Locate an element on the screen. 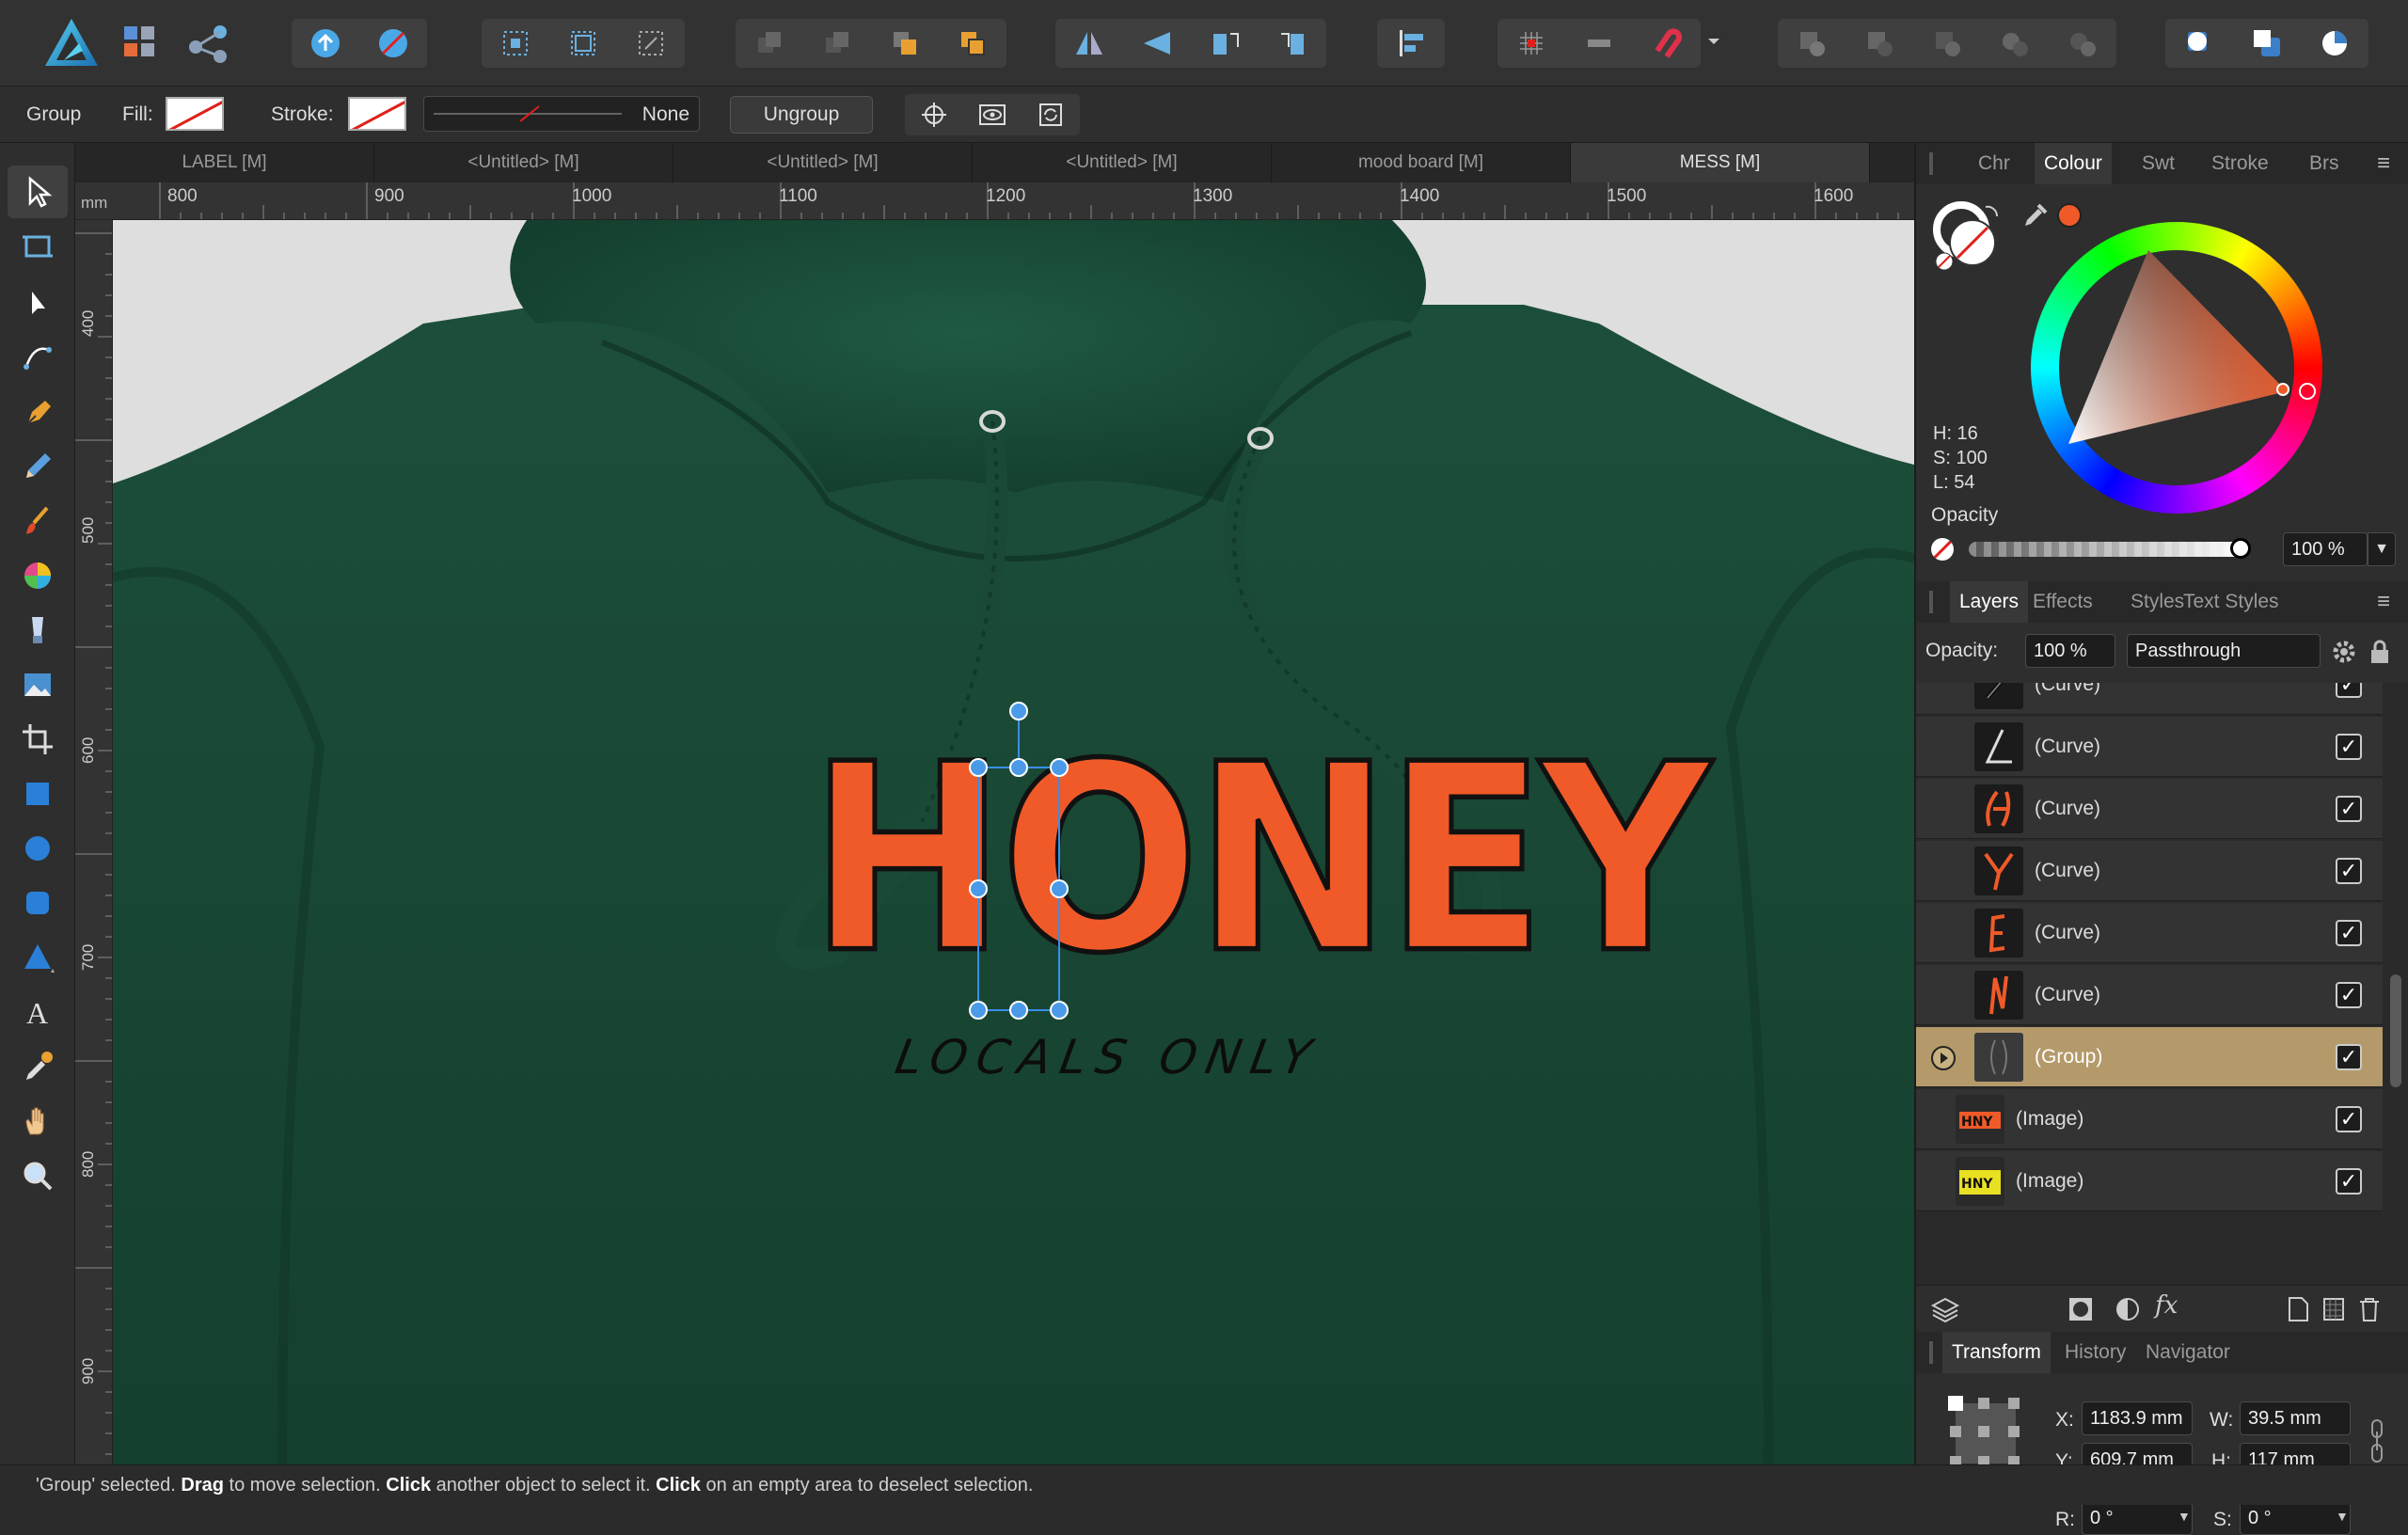  transform-origin-icon is located at coordinates (651, 43).